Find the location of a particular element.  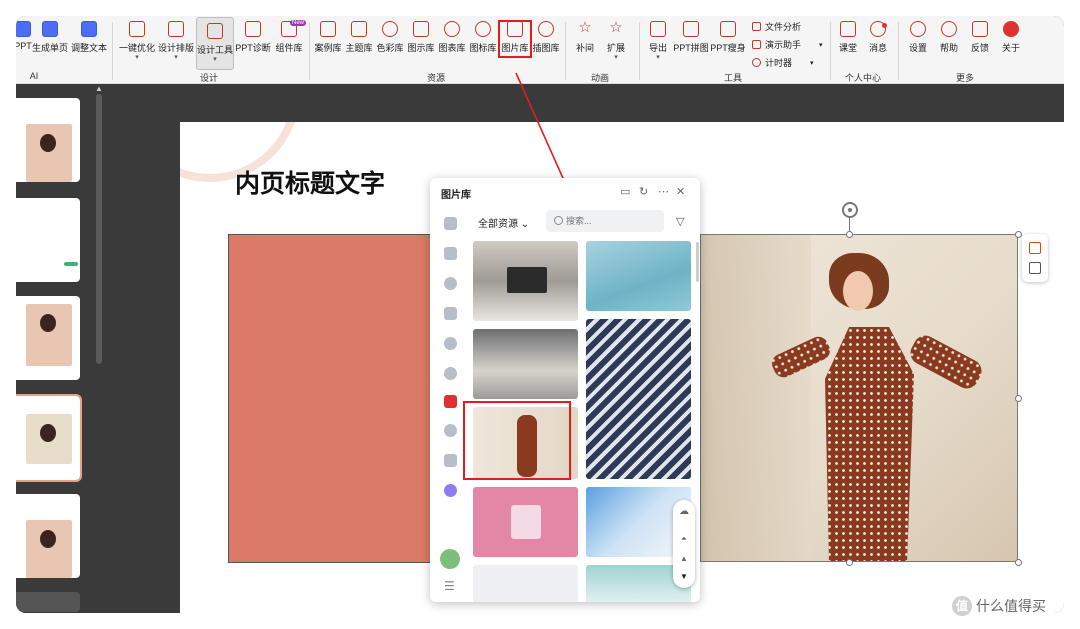

laptop-screen is located at coordinates (527, 280).